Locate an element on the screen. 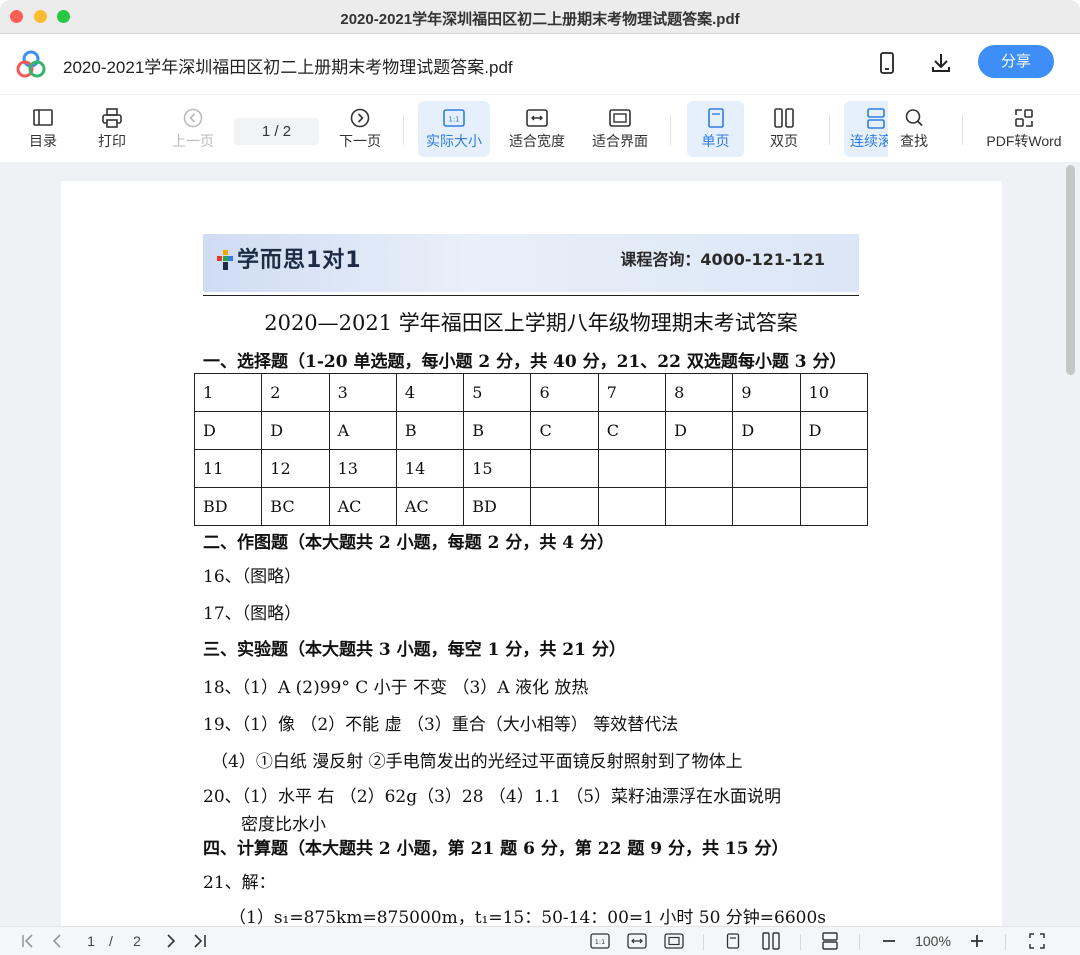 Image resolution: width=1080 pixels, height=955 pixels. pdf-to-word-button: PDF转Word is located at coordinates (1024, 129).